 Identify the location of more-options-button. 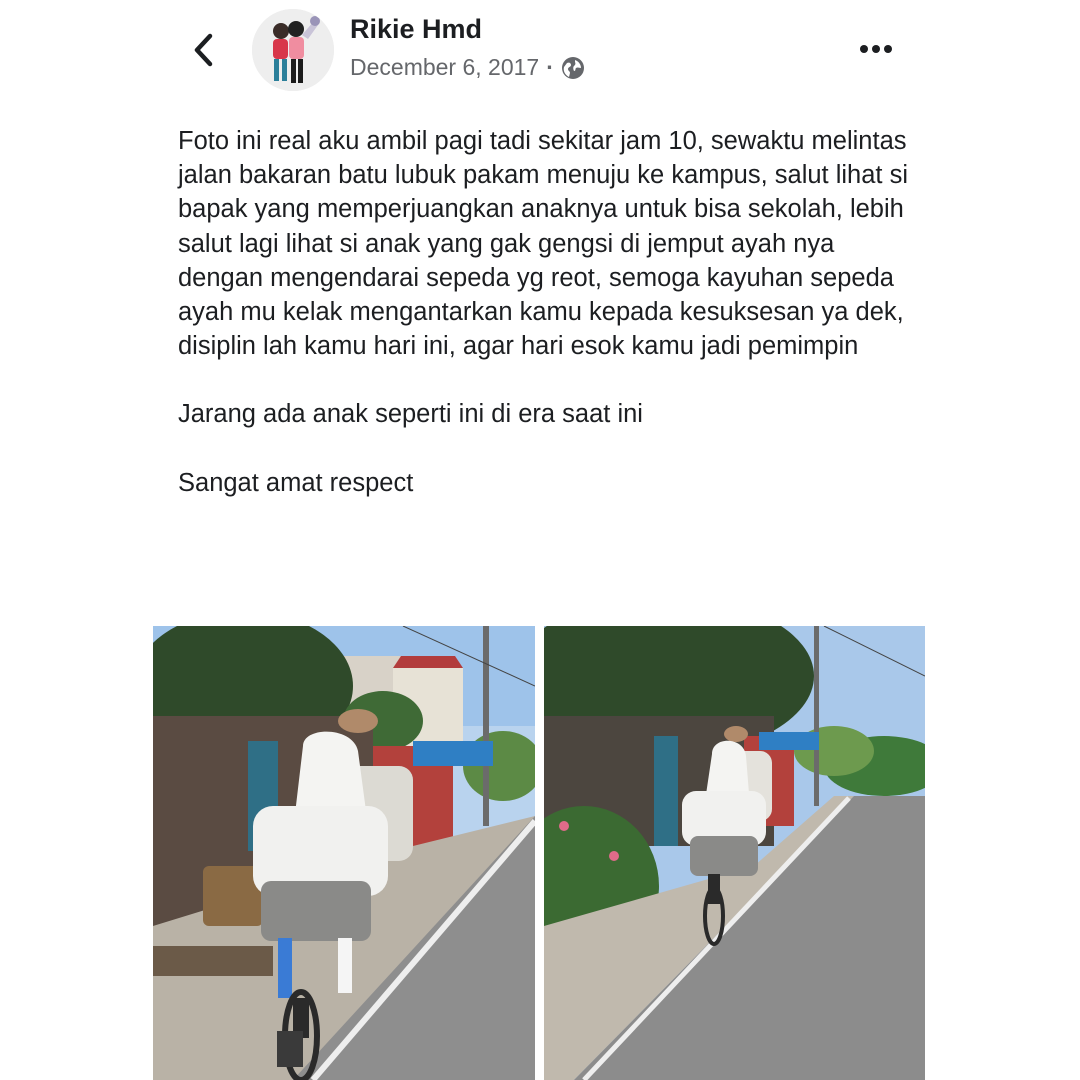
(876, 49).